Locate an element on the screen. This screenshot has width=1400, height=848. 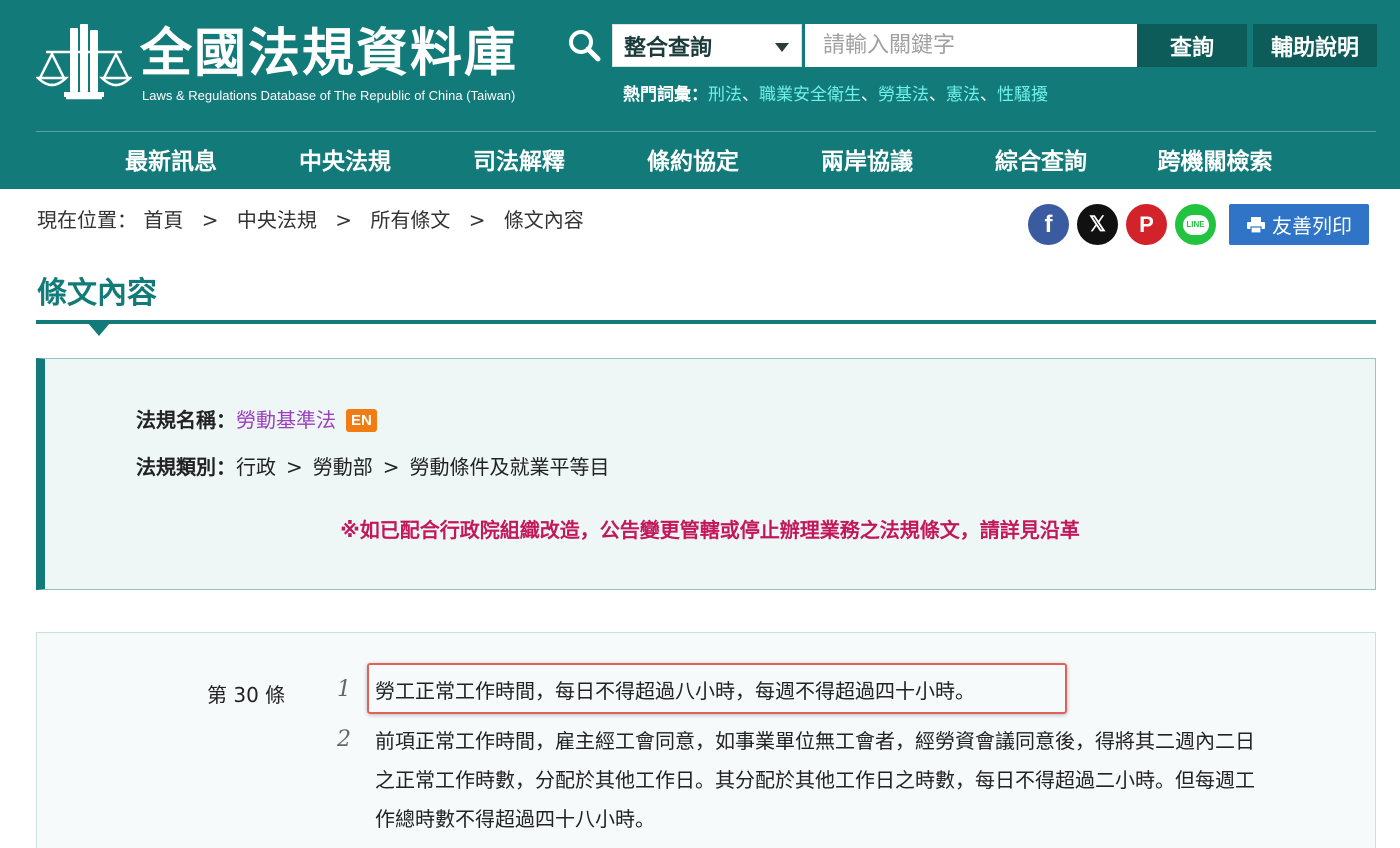
breadcrumb-item-all-articles: 所有條文 is located at coordinates (410, 220).